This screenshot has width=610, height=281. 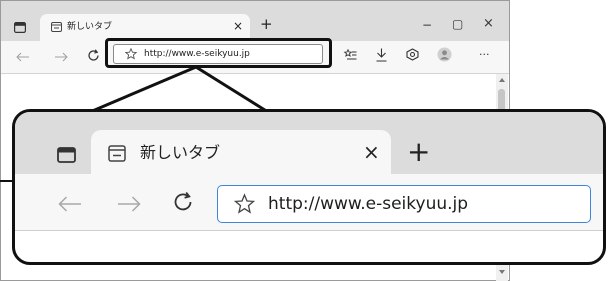 I want to click on zoom-new-tab-page-icon, so click(x=117, y=153).